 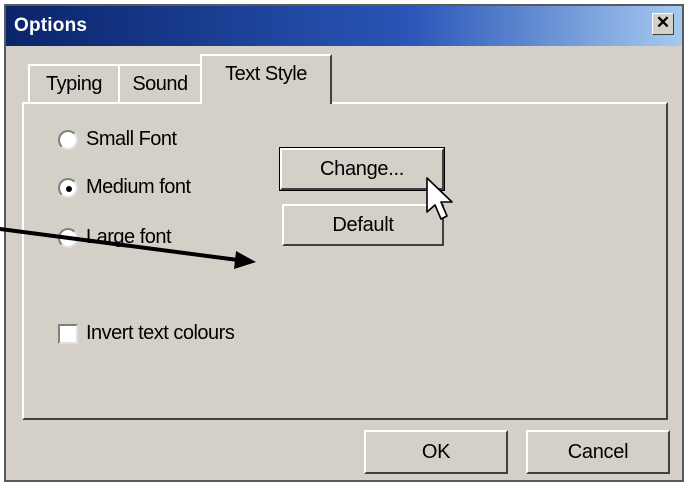 What do you see at coordinates (68, 334) in the screenshot?
I see `checkbox-box` at bounding box center [68, 334].